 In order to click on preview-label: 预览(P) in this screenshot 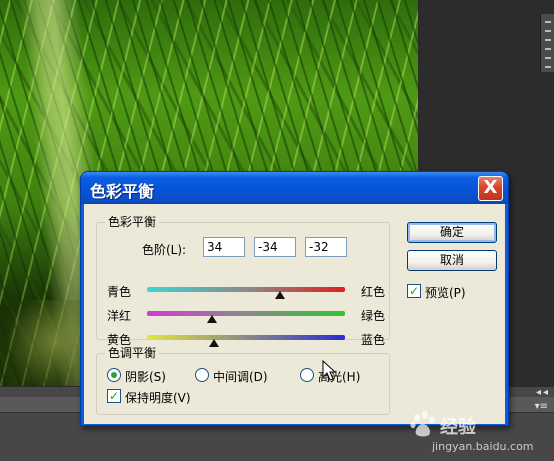, I will do `click(445, 292)`.